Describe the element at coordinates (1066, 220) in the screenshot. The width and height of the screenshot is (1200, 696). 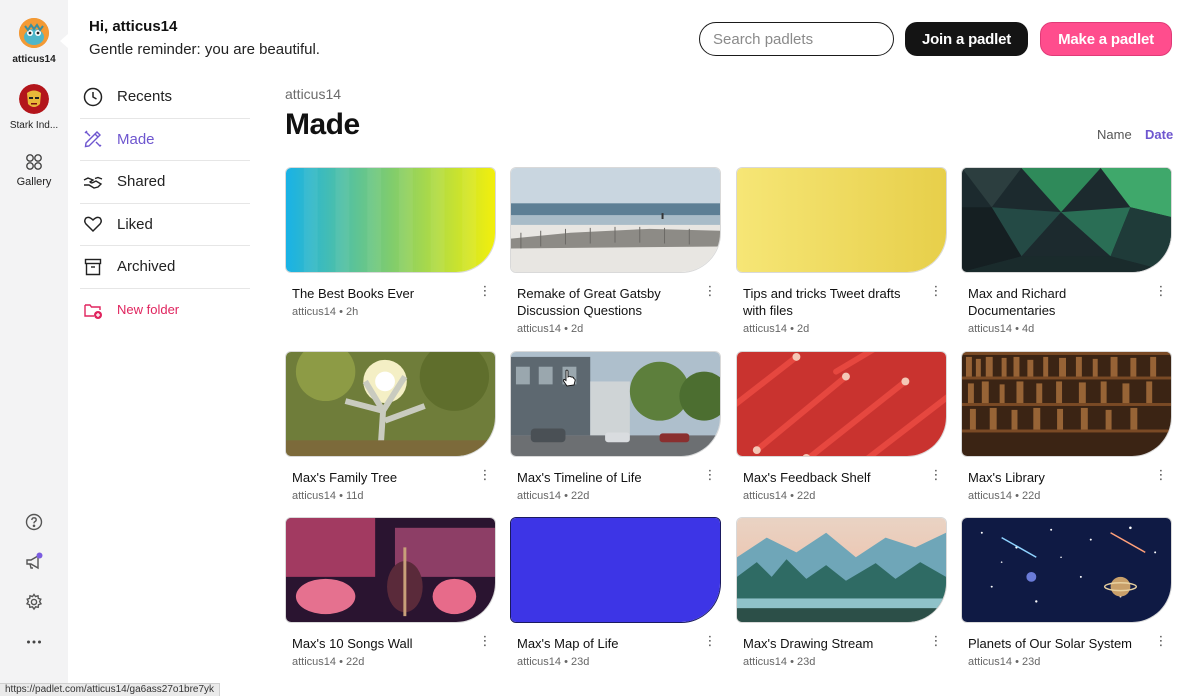
I see `padlet-thumbnail-polygon` at that location.